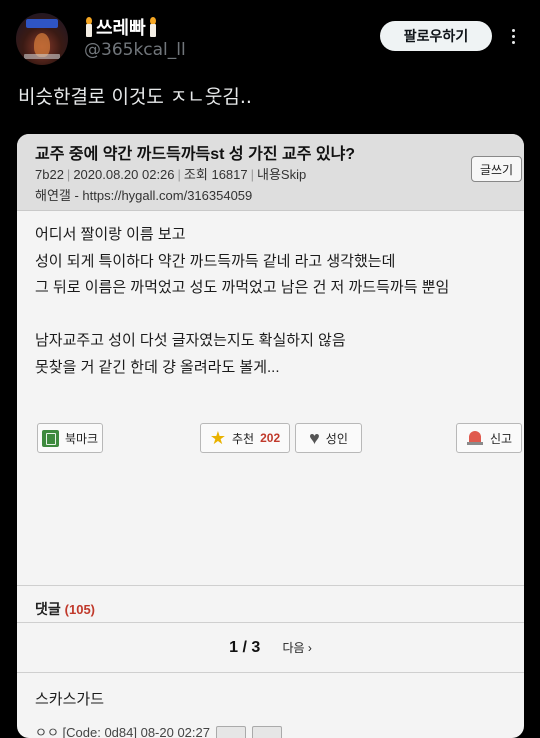  I want to click on tweet-text: 비슷한결로 이것도 ㅈㄴ웃김.., so click(135, 97).